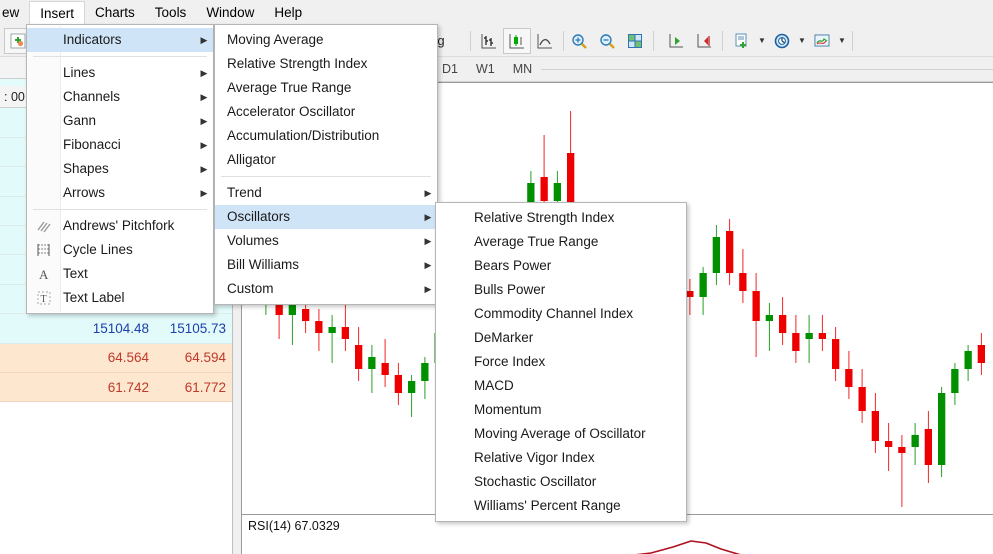 The height and width of the screenshot is (554, 993). Describe the element at coordinates (489, 41) in the screenshot. I see `bar-chart-button` at that location.